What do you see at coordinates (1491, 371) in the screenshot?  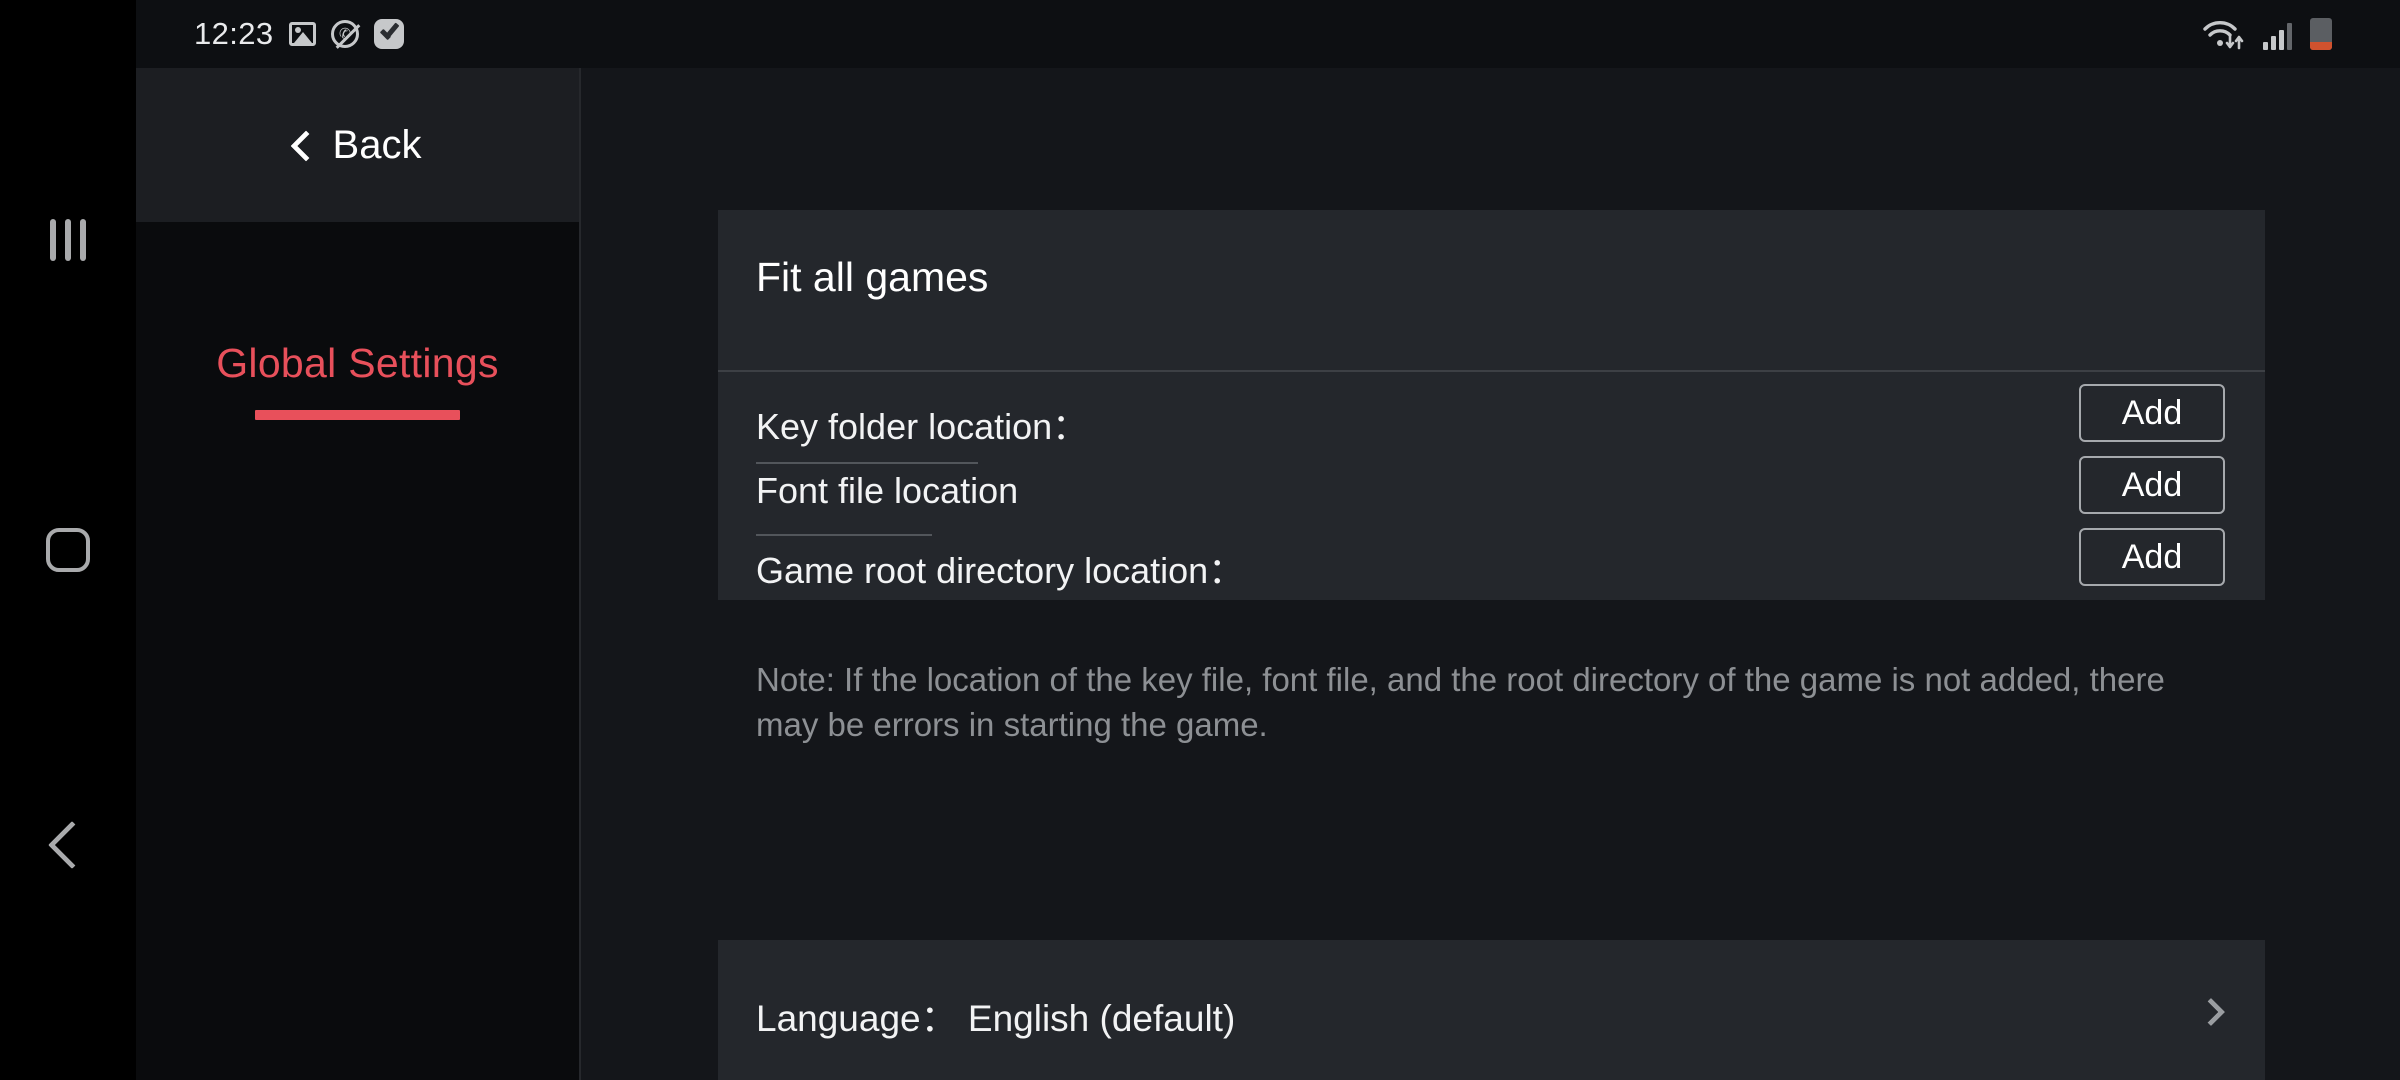 I see `card-title-divider` at bounding box center [1491, 371].